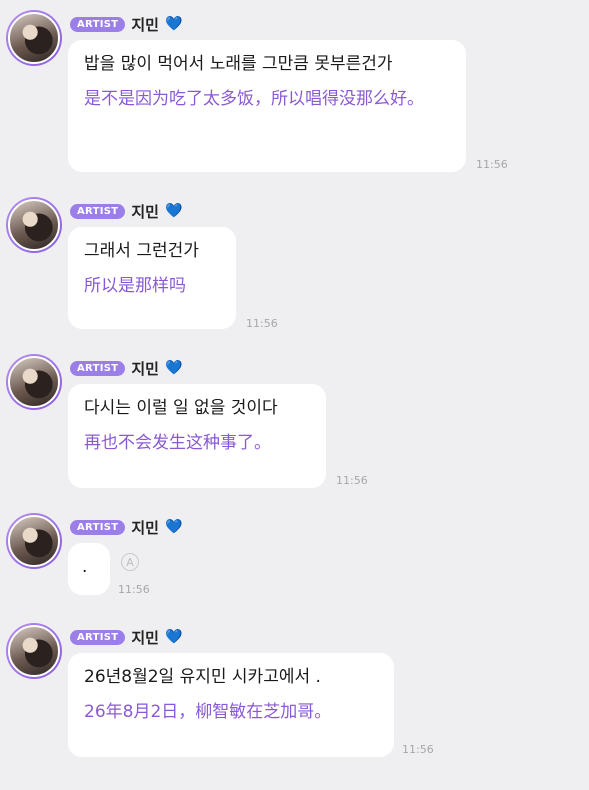 This screenshot has height=790, width=589. I want to click on message-bubble: 그래서 그런건가 所以是那样吗, so click(152, 278).